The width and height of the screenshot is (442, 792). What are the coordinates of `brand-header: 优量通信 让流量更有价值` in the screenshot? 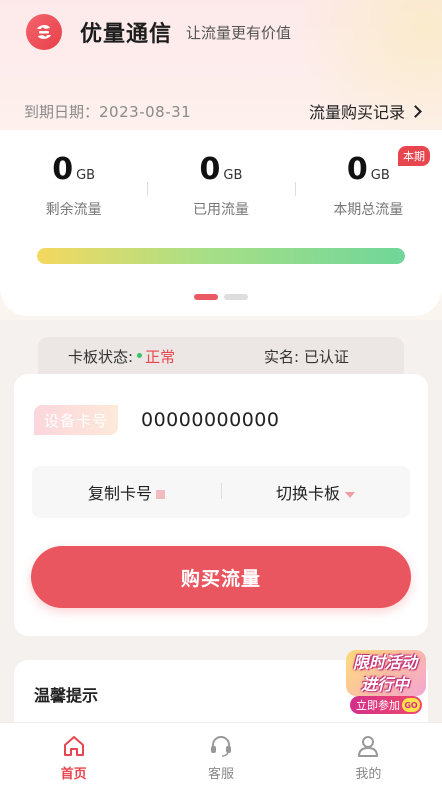 It's located at (158, 32).